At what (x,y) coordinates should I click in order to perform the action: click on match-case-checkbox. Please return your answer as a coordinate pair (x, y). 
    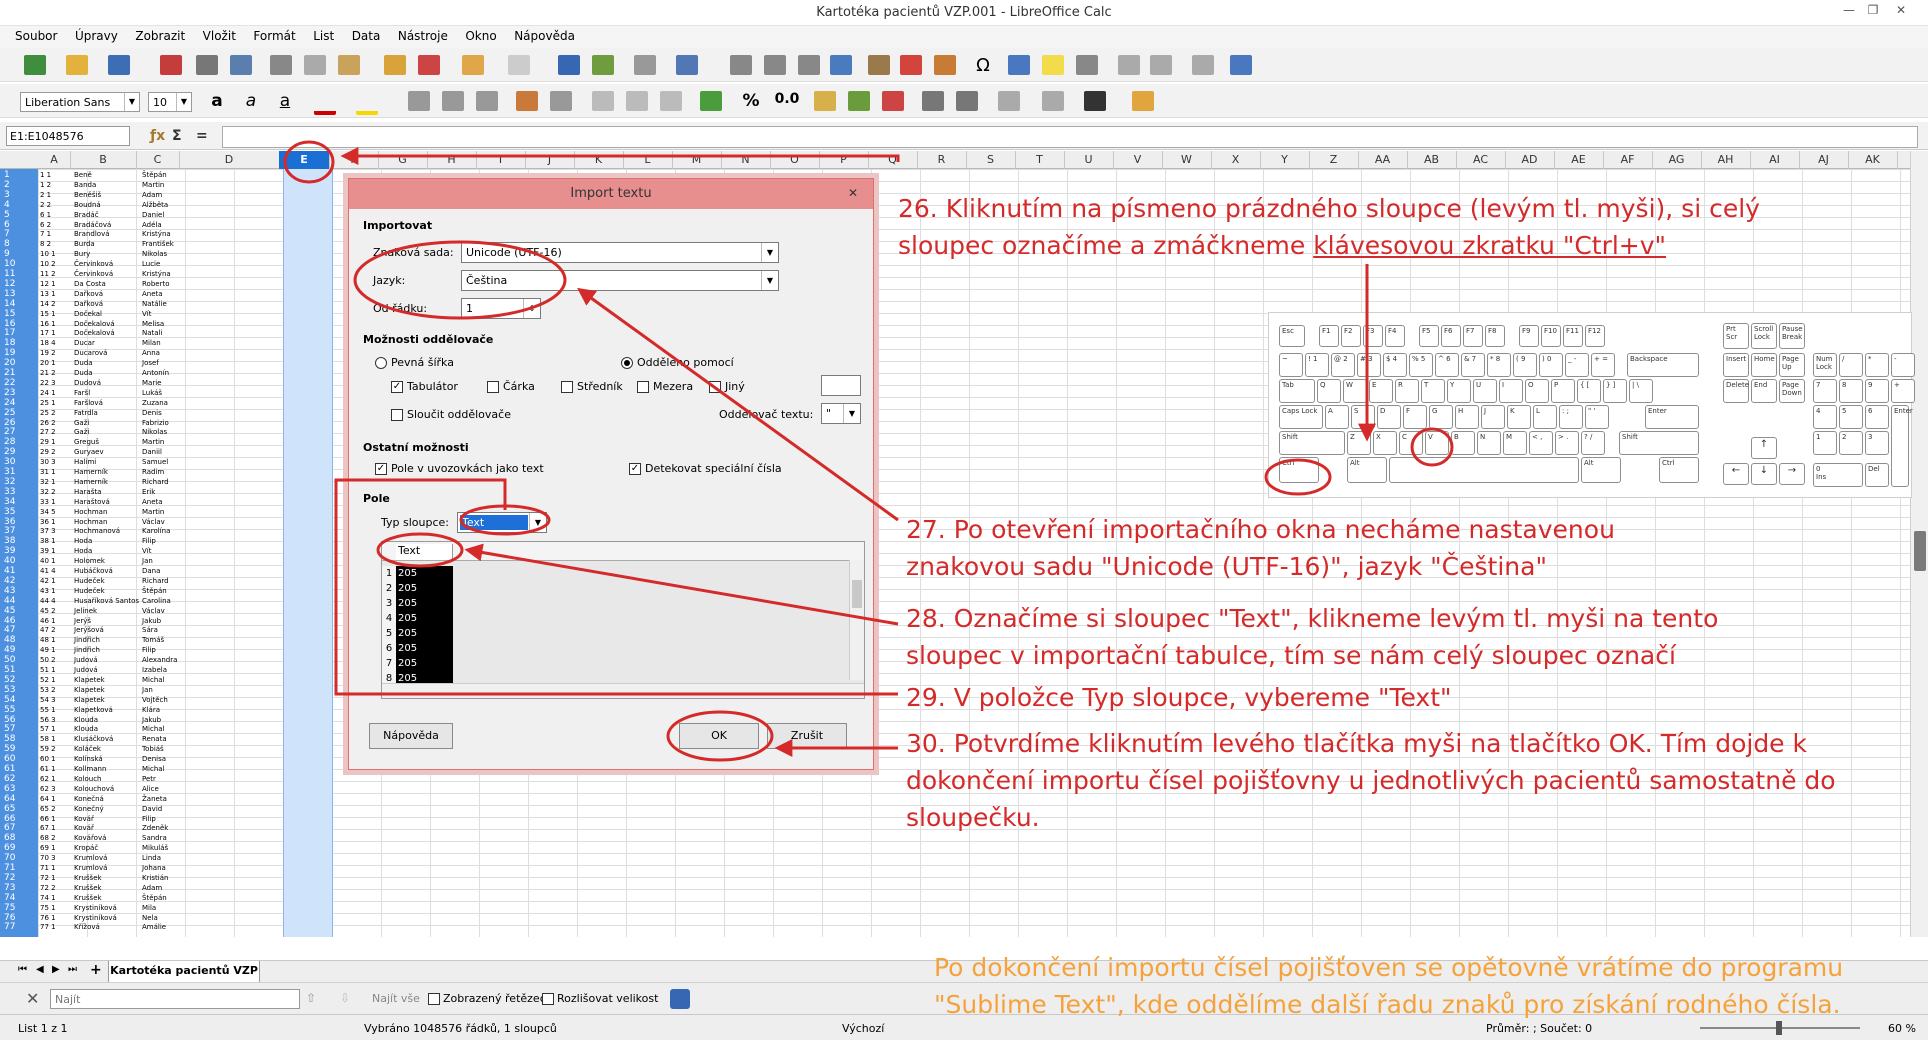
    Looking at the image, I should click on (548, 999).